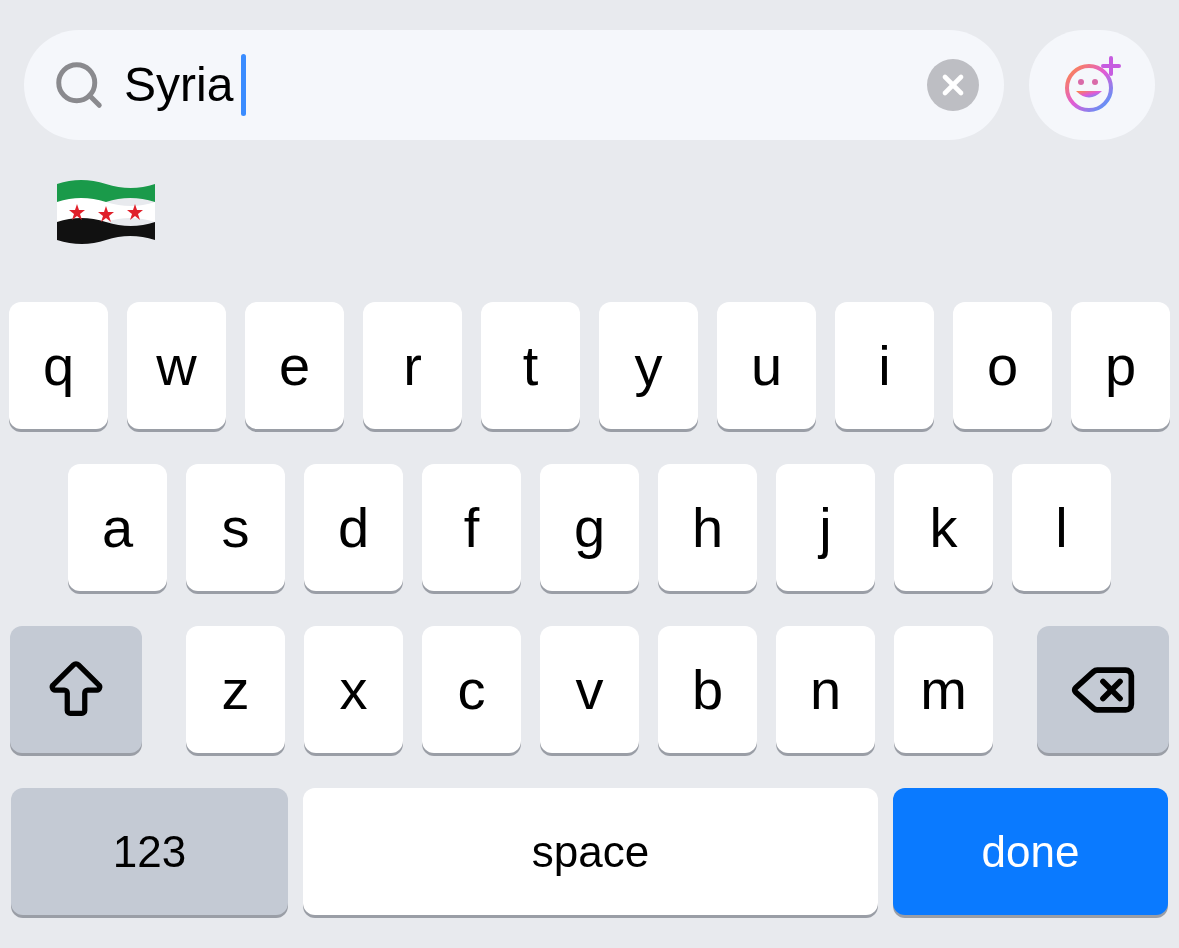  What do you see at coordinates (76, 689) in the screenshot?
I see `shift-key` at bounding box center [76, 689].